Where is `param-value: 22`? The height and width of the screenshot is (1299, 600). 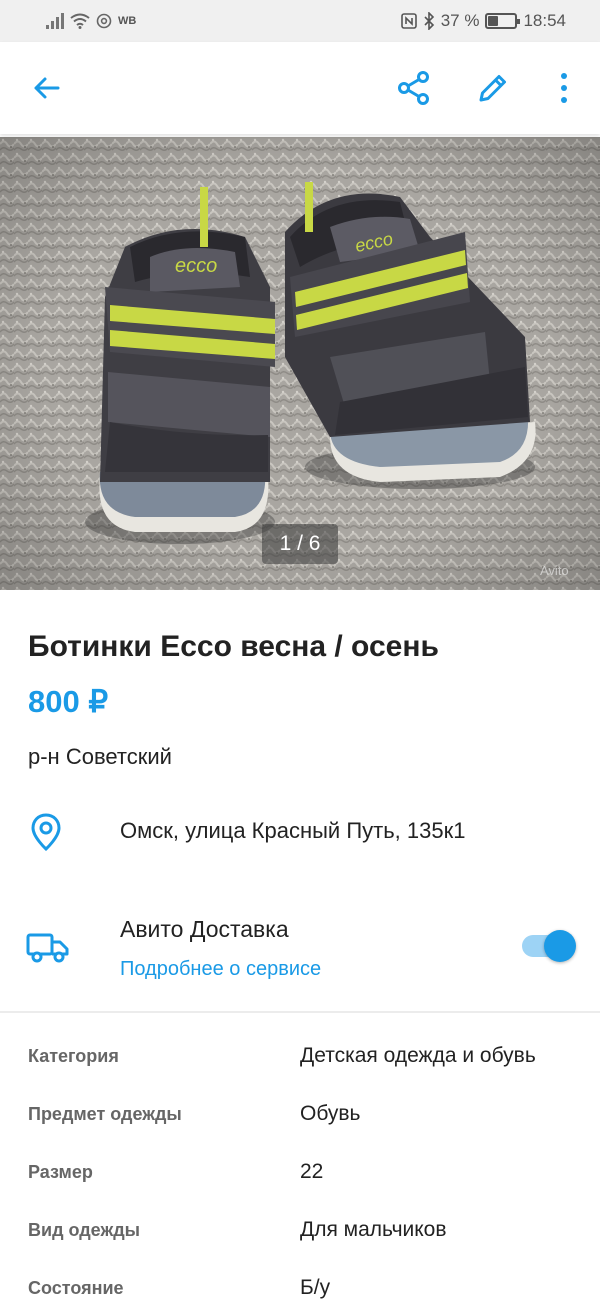 param-value: 22 is located at coordinates (312, 1171).